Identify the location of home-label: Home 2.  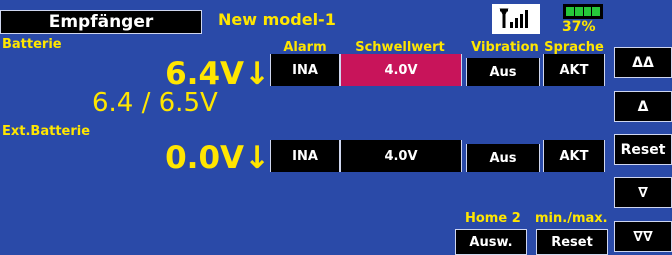
(493, 218).